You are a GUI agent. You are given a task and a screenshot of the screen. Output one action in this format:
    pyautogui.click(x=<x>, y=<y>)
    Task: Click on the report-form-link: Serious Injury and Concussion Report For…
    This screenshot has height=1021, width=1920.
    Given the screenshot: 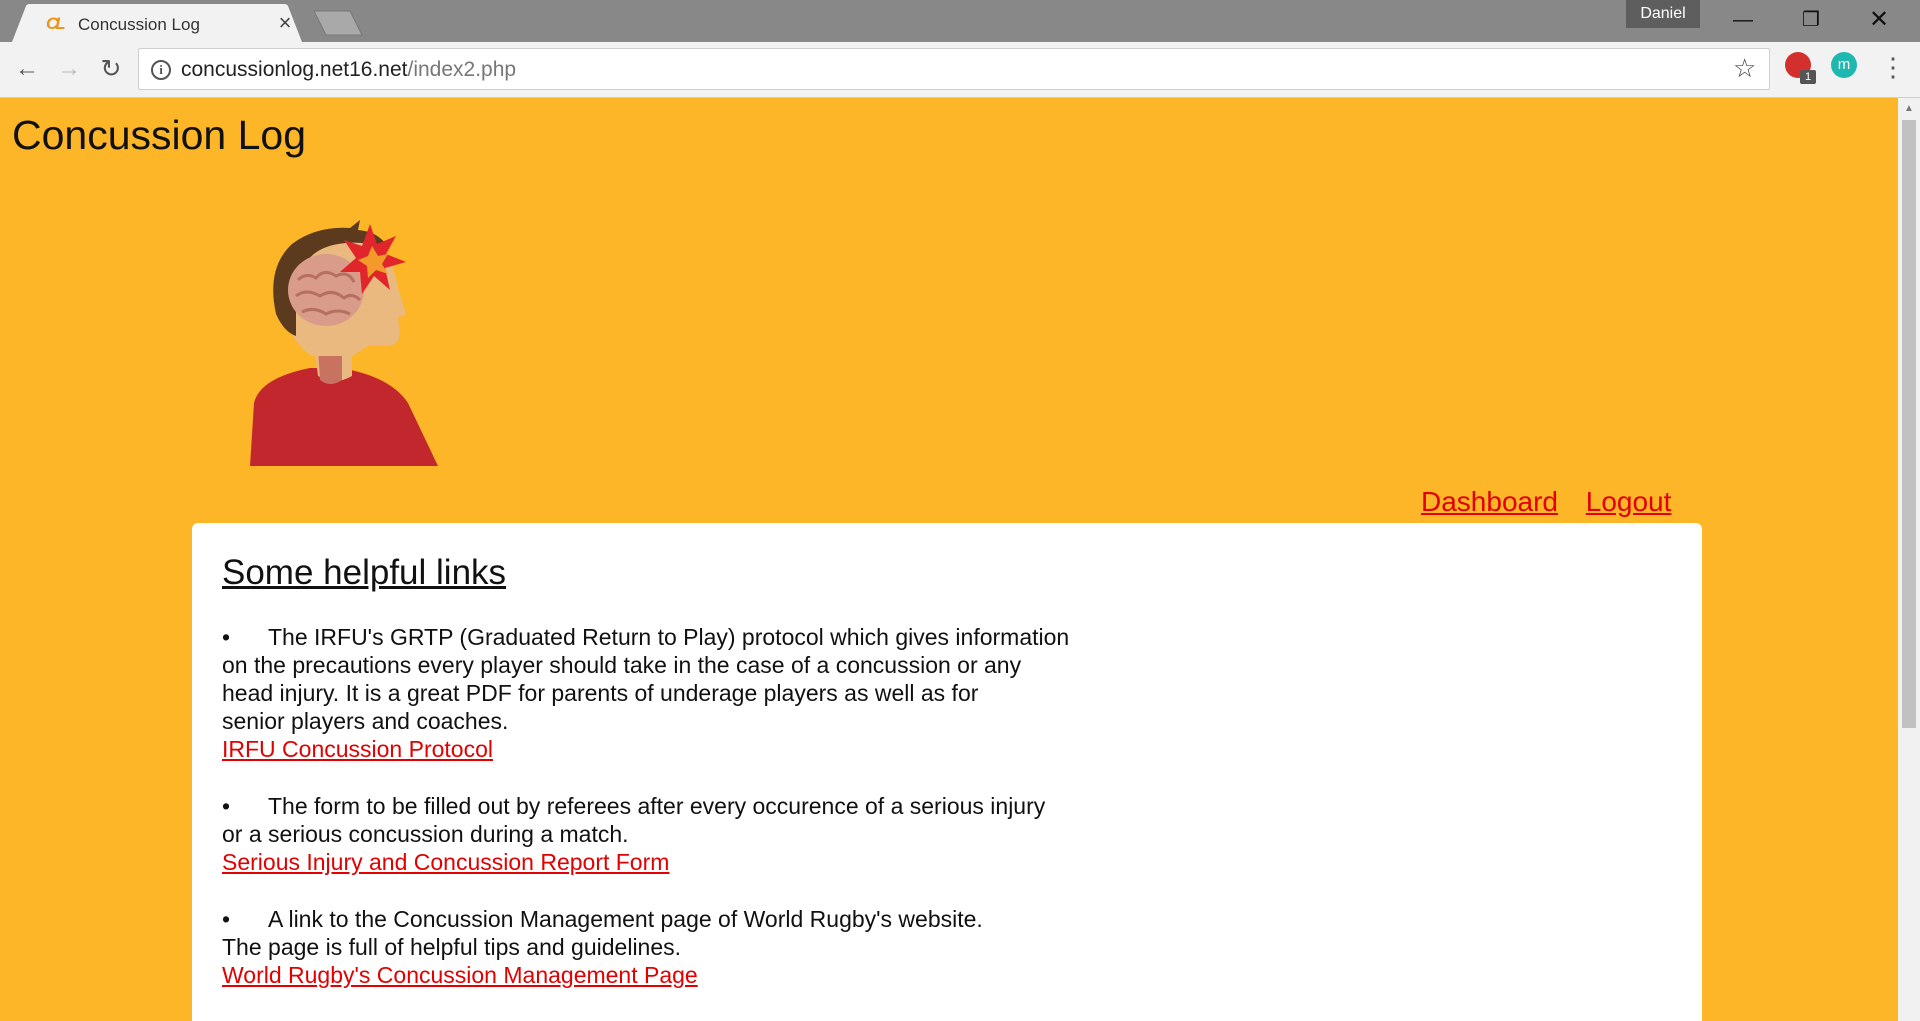 What is the action you would take?
    pyautogui.click(x=672, y=862)
    